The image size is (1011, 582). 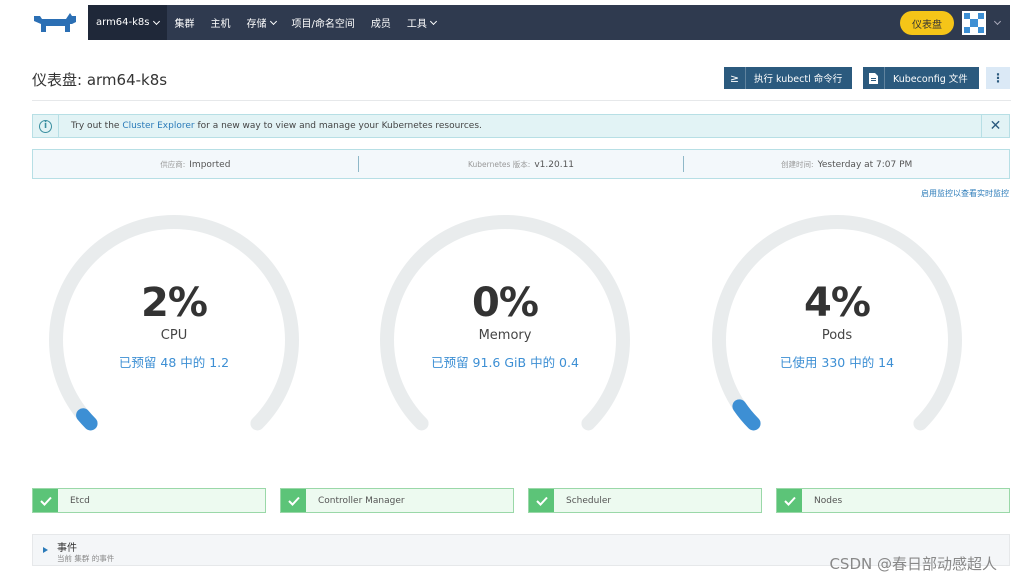 I want to click on events-title: 事件, so click(x=67, y=548).